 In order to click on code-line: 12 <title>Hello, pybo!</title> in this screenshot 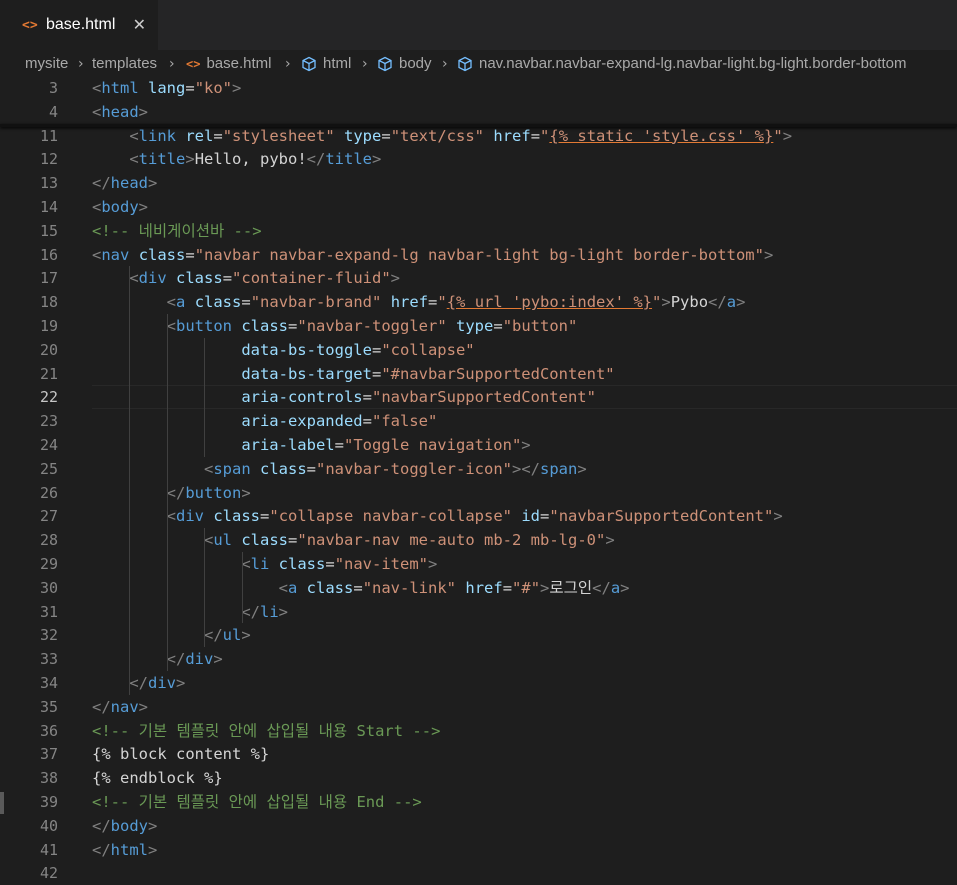, I will do `click(478, 159)`.